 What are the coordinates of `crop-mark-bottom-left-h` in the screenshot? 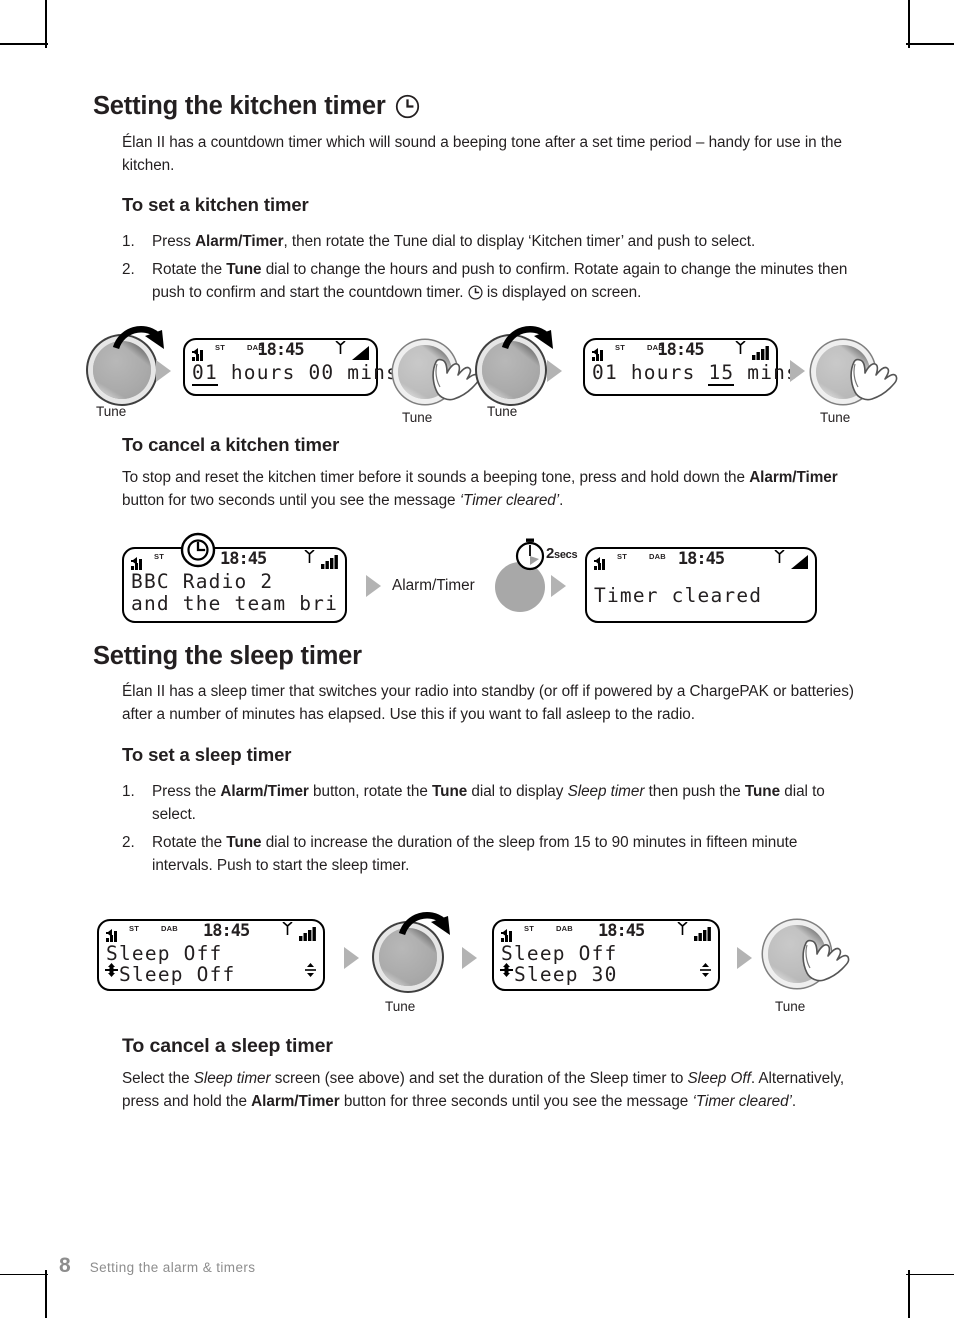 It's located at (24, 1274).